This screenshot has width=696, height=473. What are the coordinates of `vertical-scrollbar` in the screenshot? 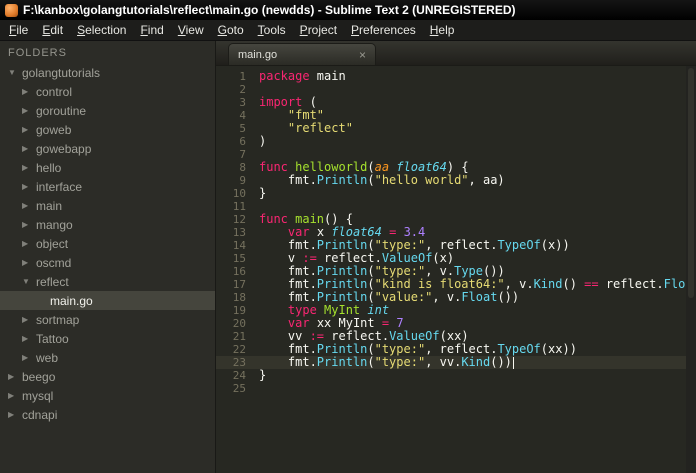 It's located at (691, 269).